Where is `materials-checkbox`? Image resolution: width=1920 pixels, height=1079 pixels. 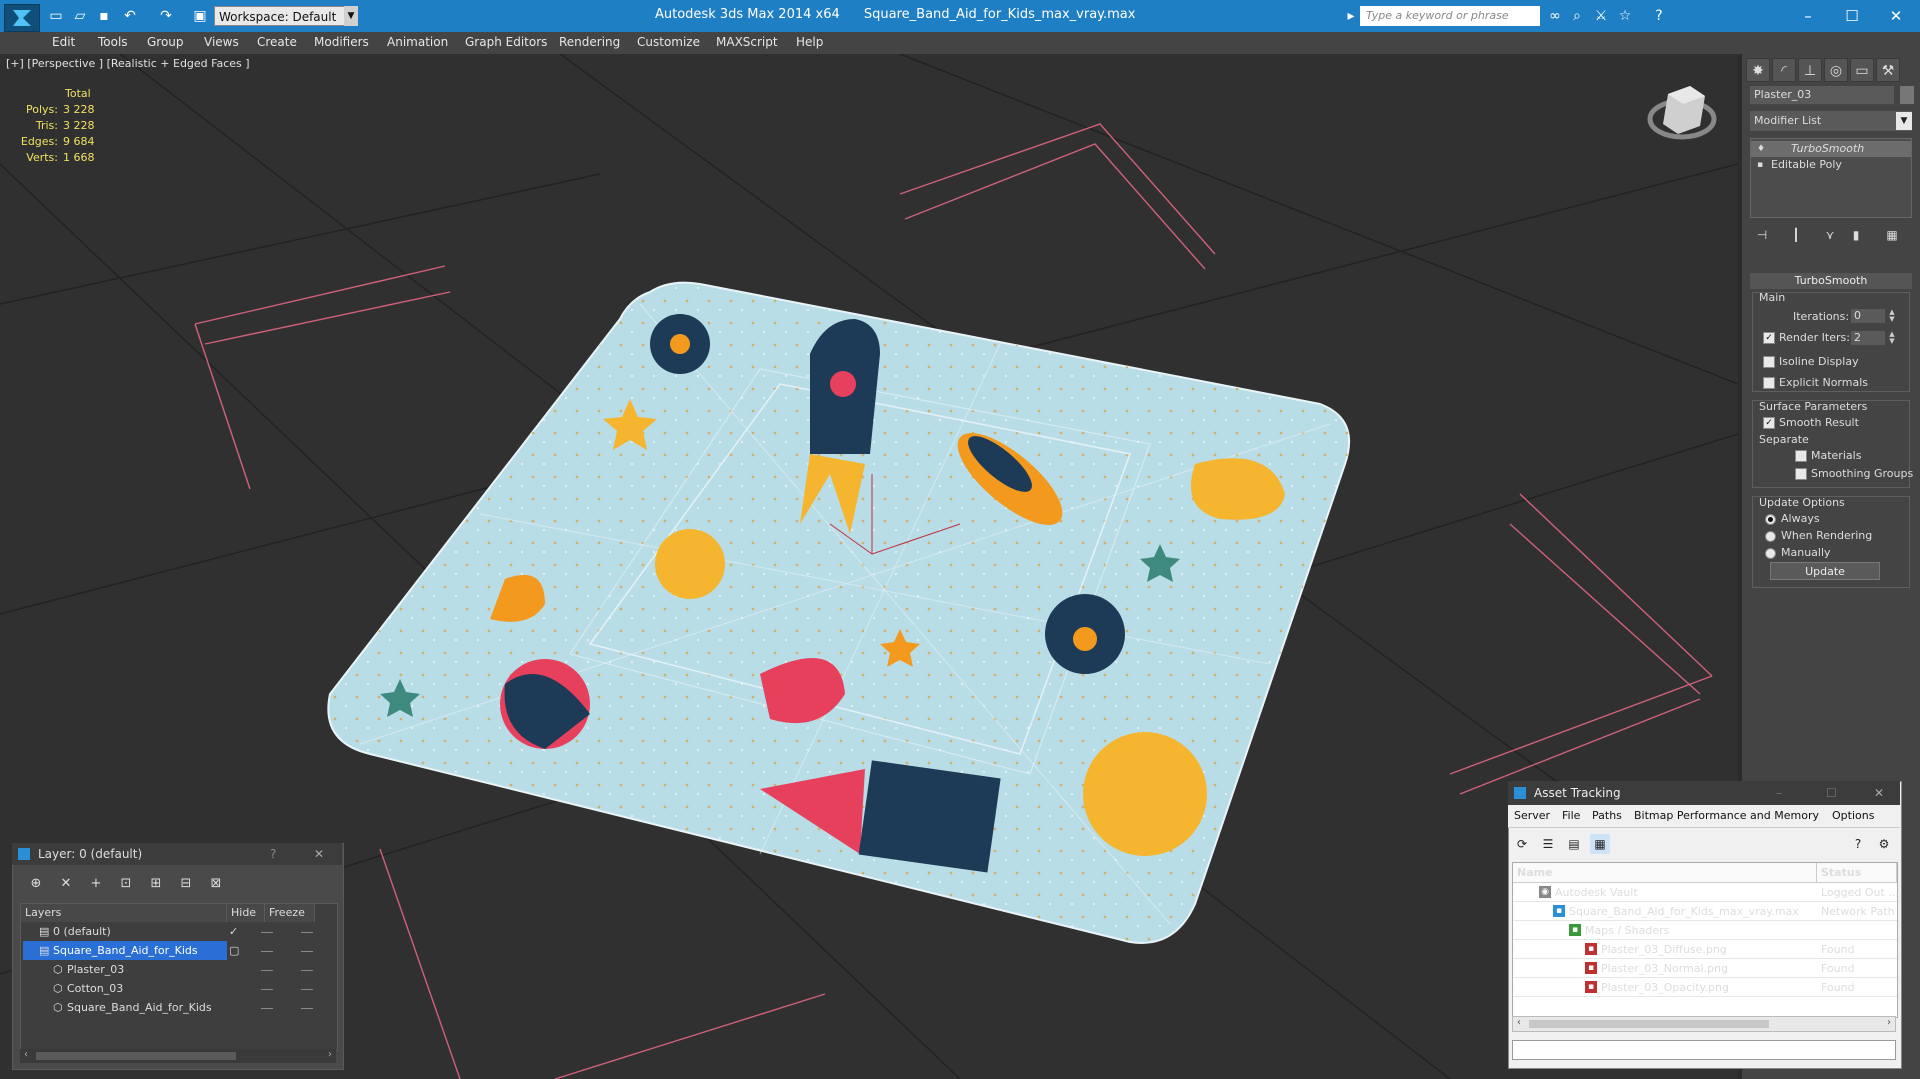 materials-checkbox is located at coordinates (1801, 456).